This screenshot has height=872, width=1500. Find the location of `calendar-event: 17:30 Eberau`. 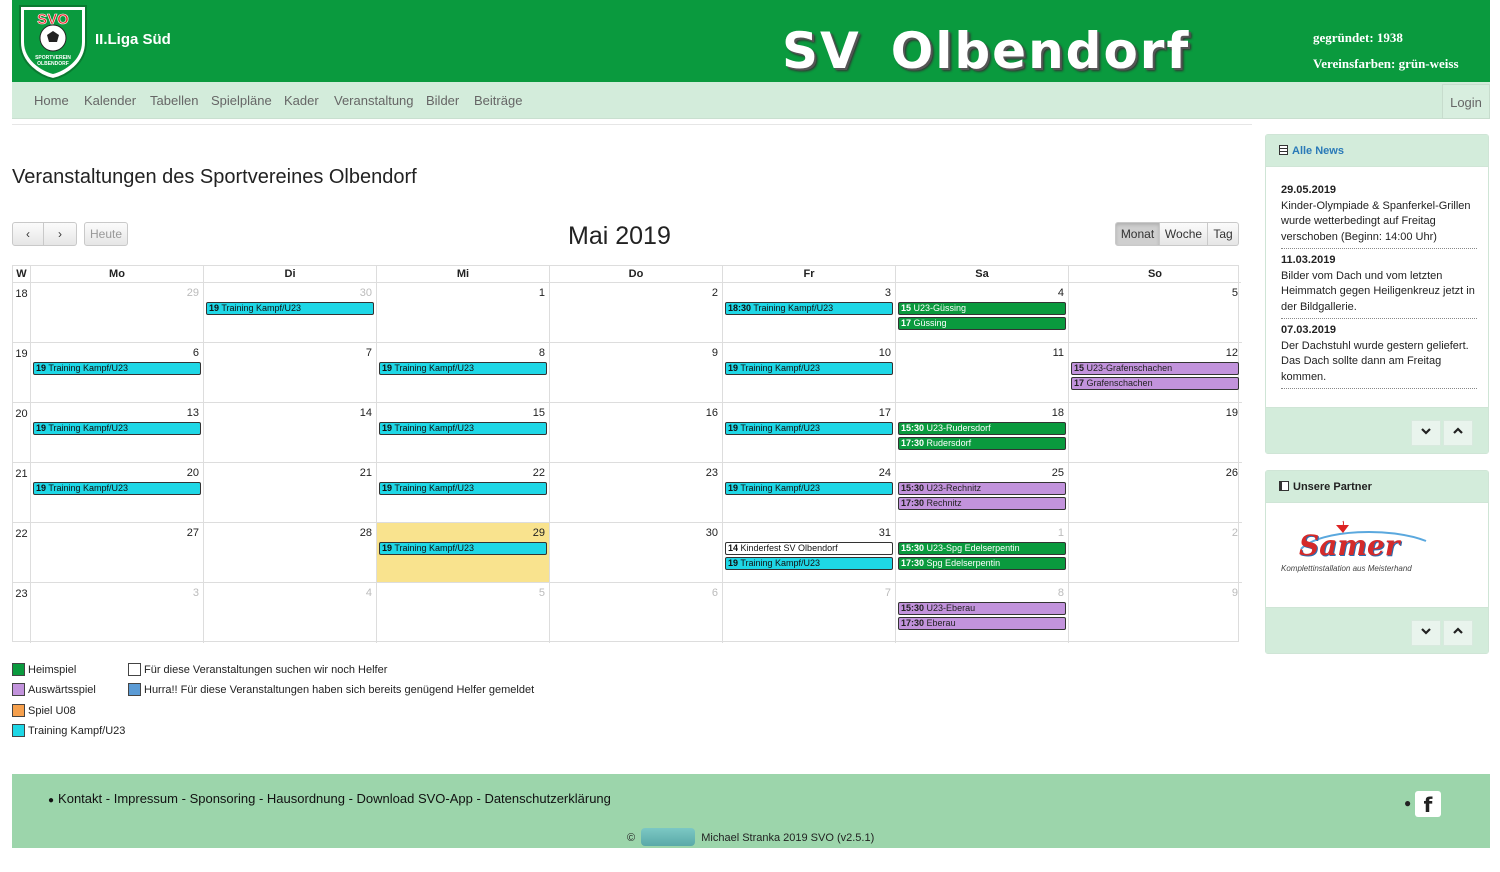

calendar-event: 17:30 Eberau is located at coordinates (982, 623).